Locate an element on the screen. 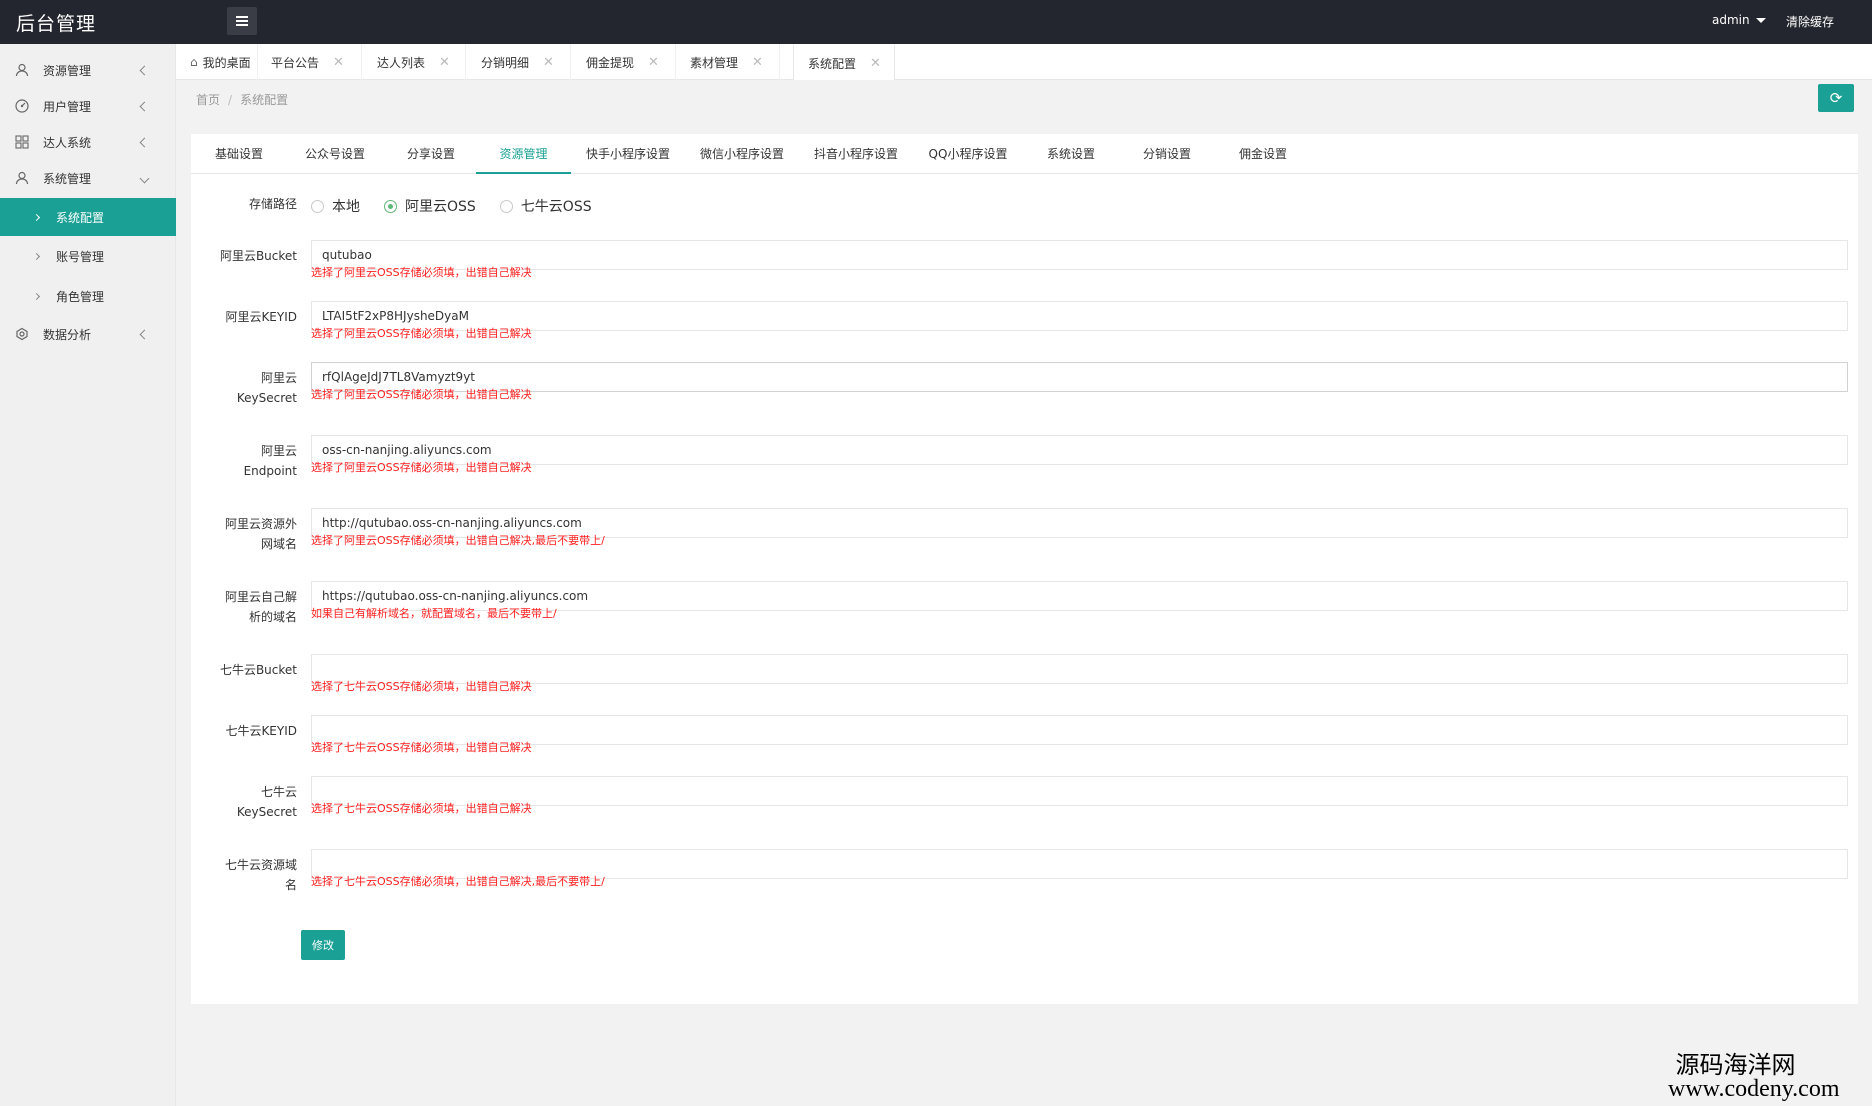  top-header: 后台管理 admin 清除缓存 is located at coordinates (936, 22).